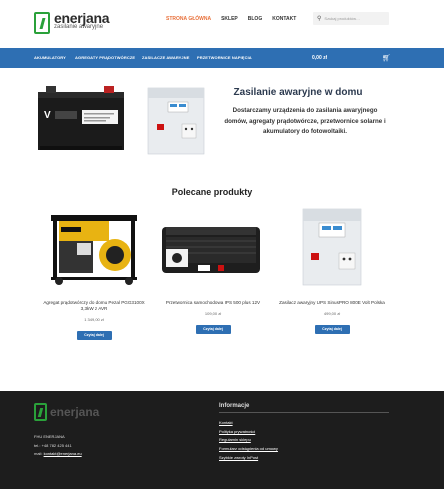  Describe the element at coordinates (248, 423) in the screenshot. I see `footer-link-contact: Kontakt` at that location.